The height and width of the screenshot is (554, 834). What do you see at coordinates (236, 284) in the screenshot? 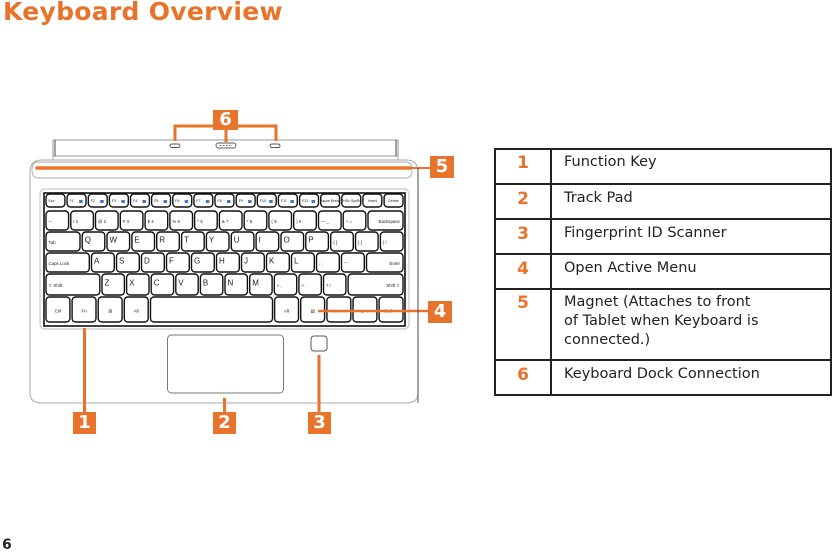
I see `key: N` at bounding box center [236, 284].